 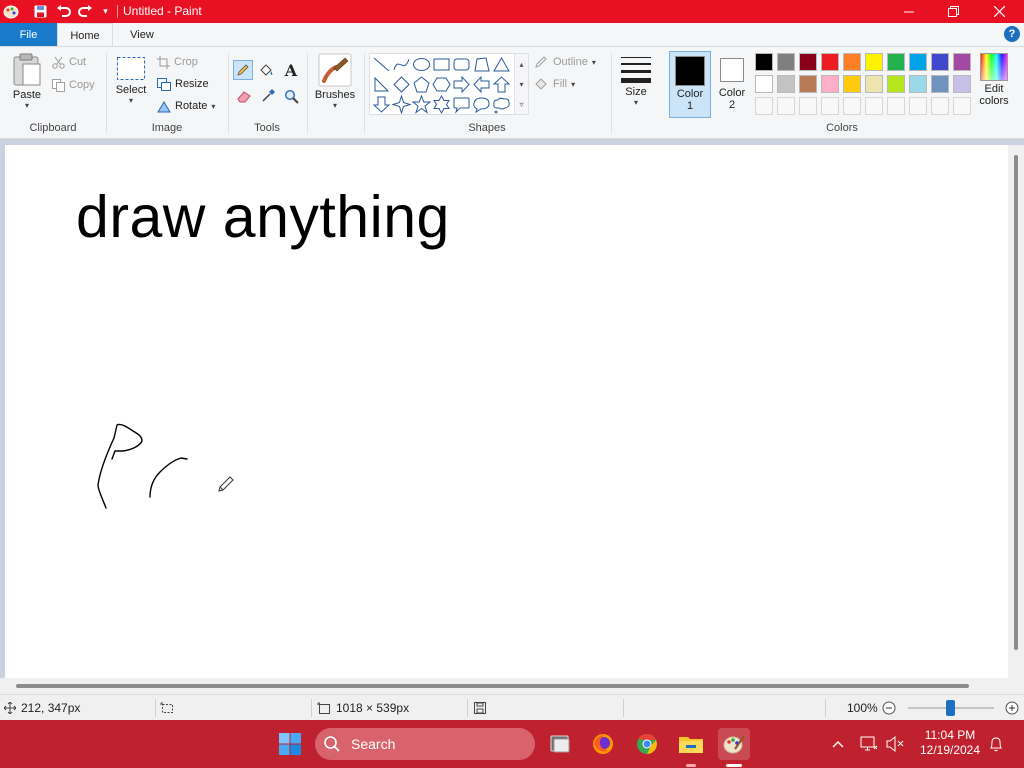 What do you see at coordinates (1012, 34) in the screenshot?
I see `help-icon: ?` at bounding box center [1012, 34].